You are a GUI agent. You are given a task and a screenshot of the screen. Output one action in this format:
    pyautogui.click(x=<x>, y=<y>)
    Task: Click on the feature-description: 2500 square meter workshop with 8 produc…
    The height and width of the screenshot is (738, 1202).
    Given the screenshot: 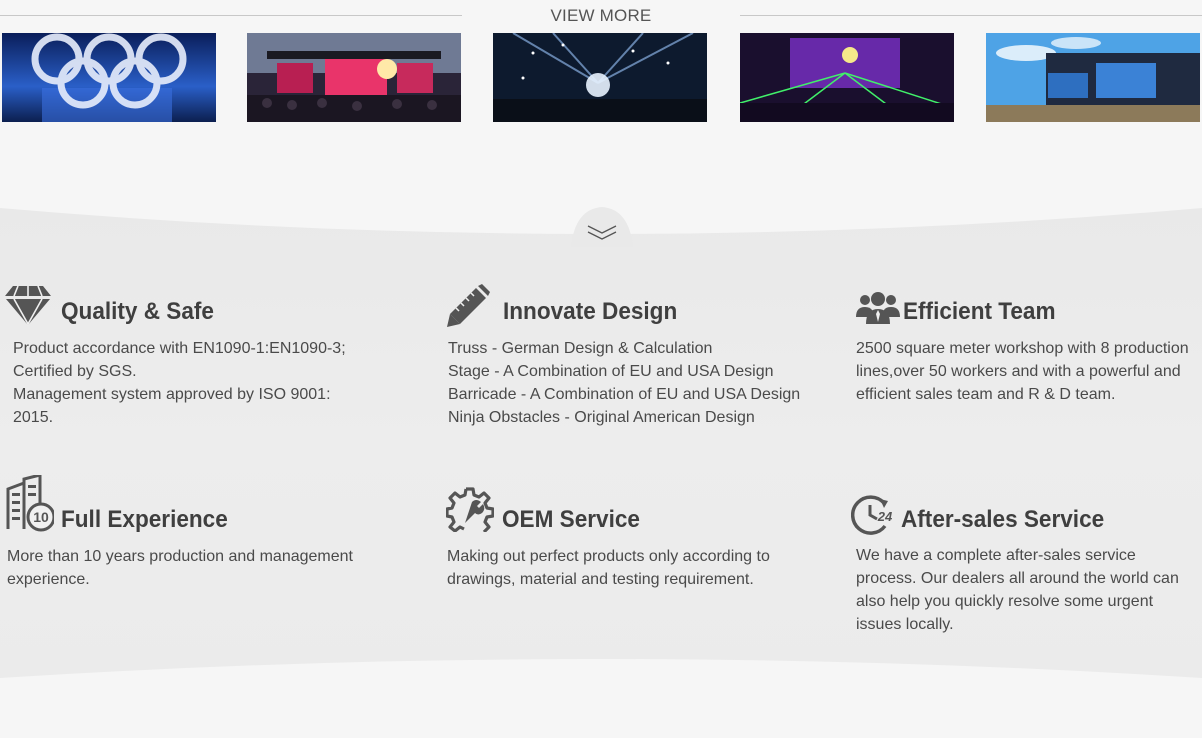 What is the action you would take?
    pyautogui.click(x=1022, y=371)
    